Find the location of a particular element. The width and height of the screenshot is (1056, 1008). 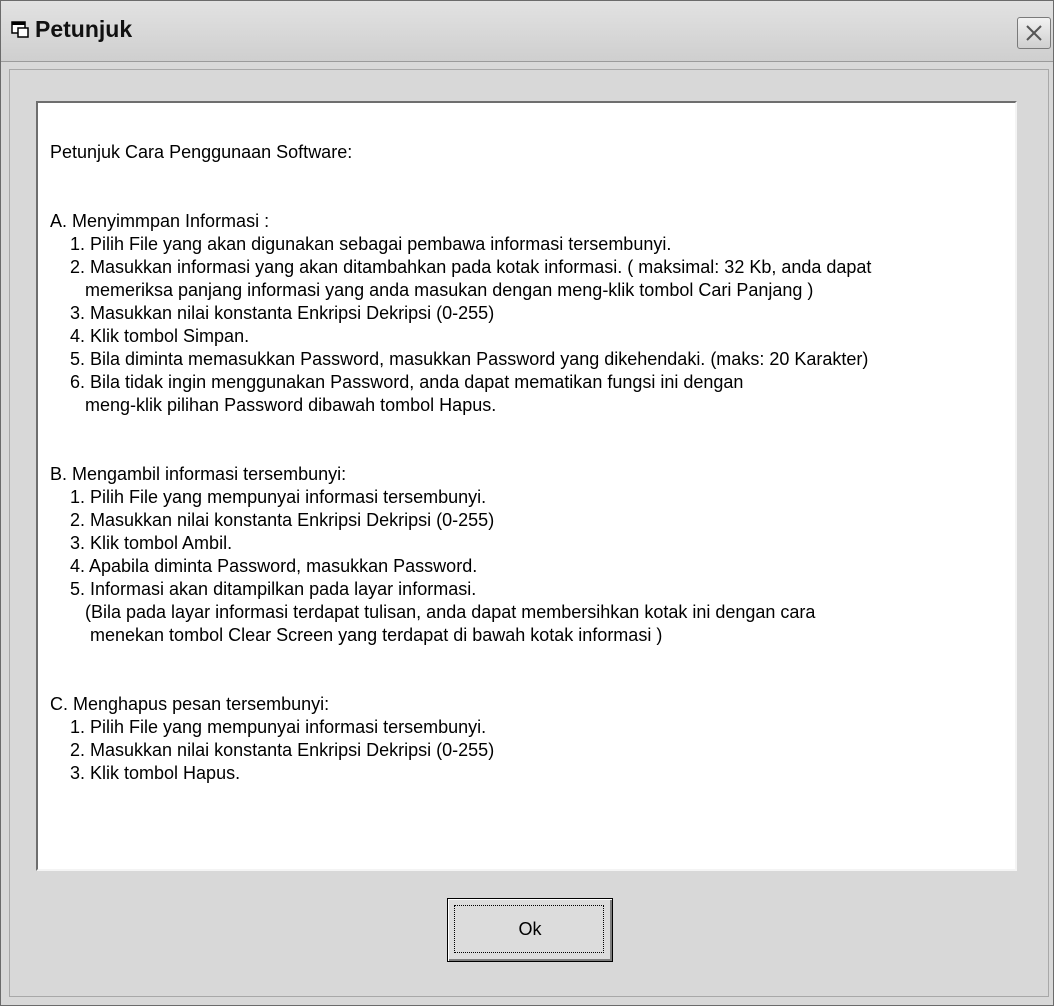

ok-button: Ok is located at coordinates (530, 930).